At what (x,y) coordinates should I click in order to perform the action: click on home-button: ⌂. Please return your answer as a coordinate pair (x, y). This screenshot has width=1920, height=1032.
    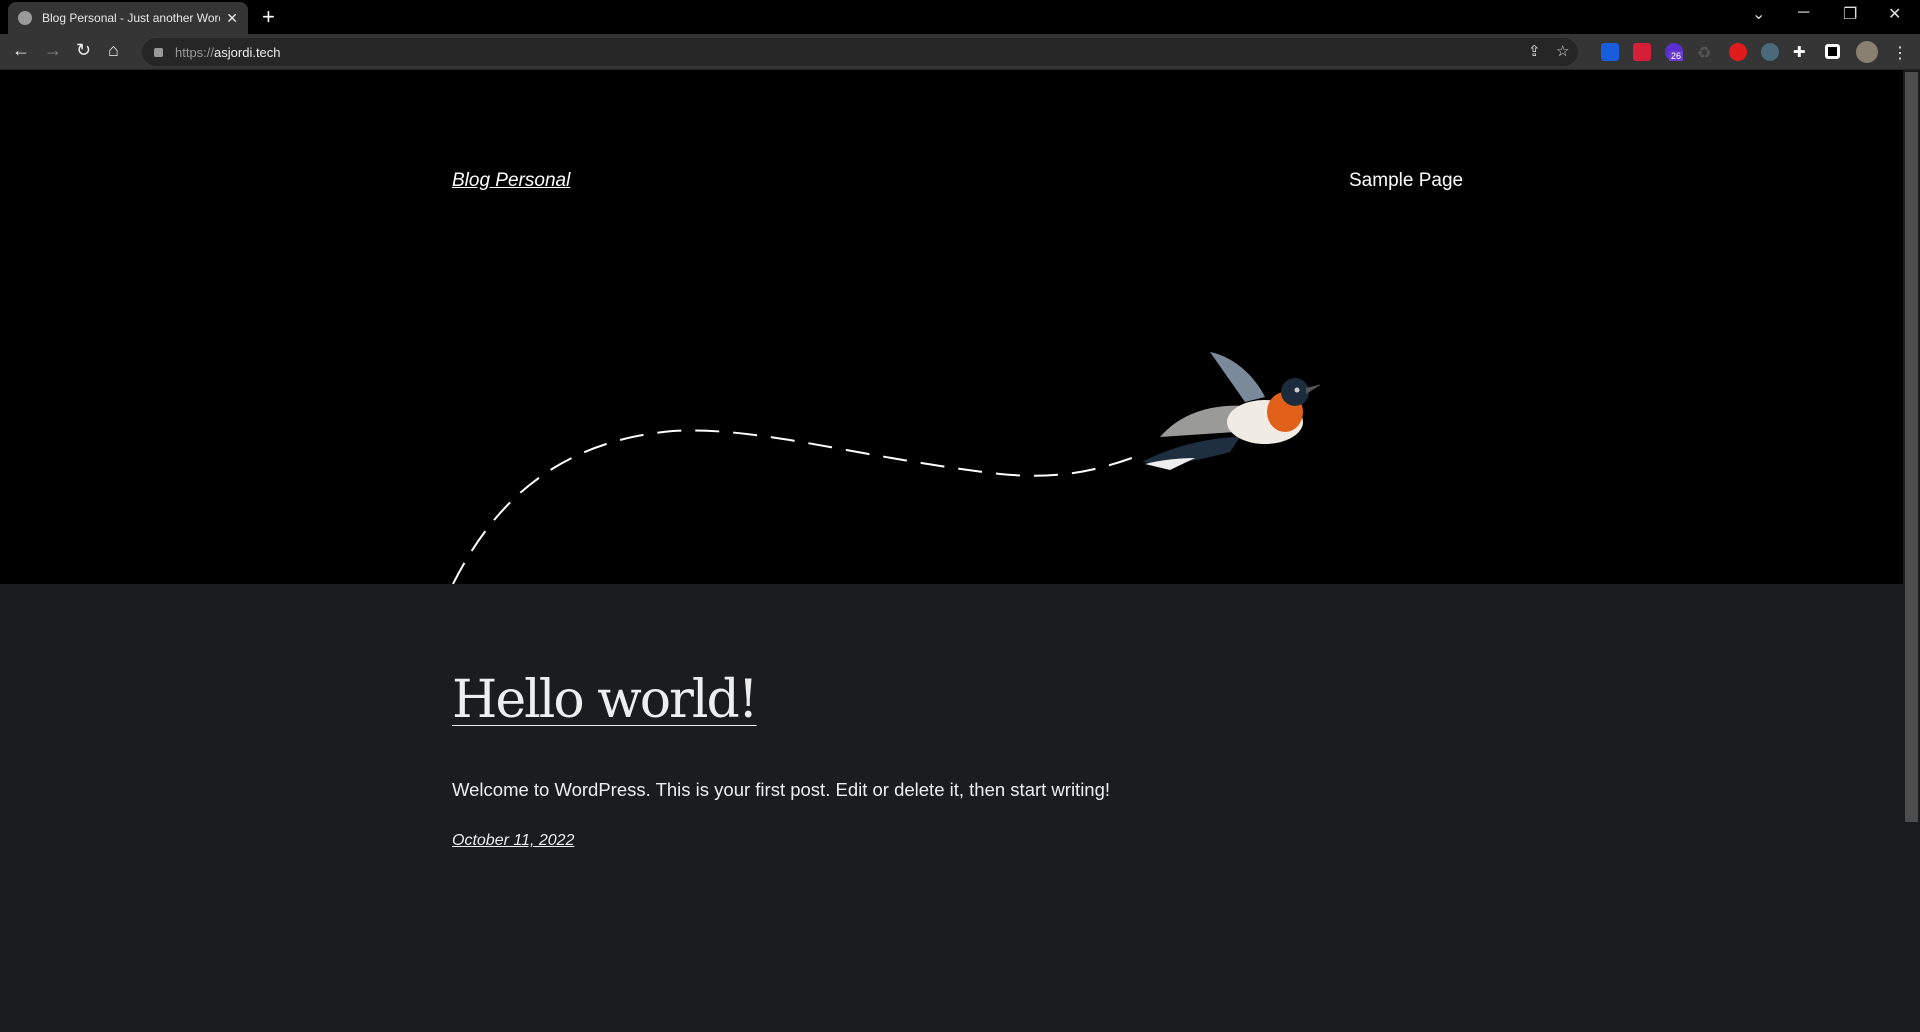
    Looking at the image, I should click on (113, 50).